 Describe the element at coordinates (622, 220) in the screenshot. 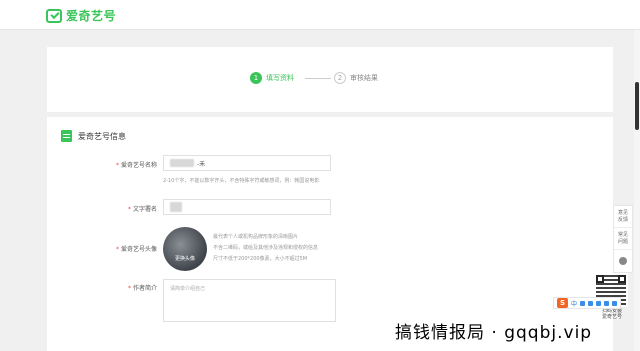

I see `feedback-label-2: 反馈` at that location.